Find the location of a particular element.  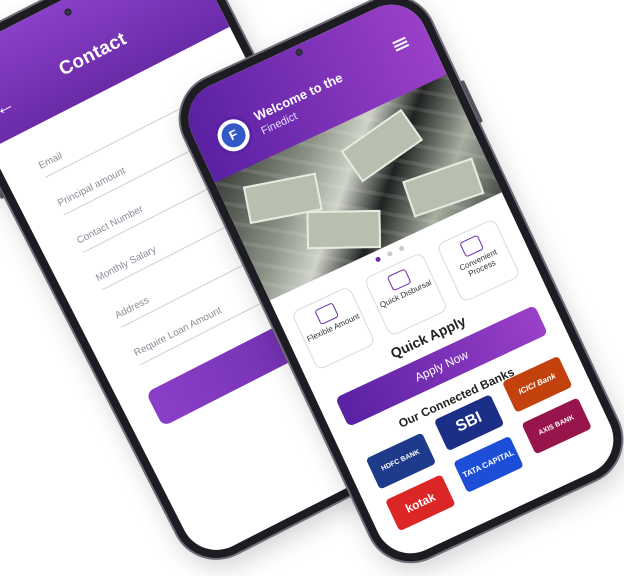

bank-logo-axis: AXIS BANK is located at coordinates (556, 426).